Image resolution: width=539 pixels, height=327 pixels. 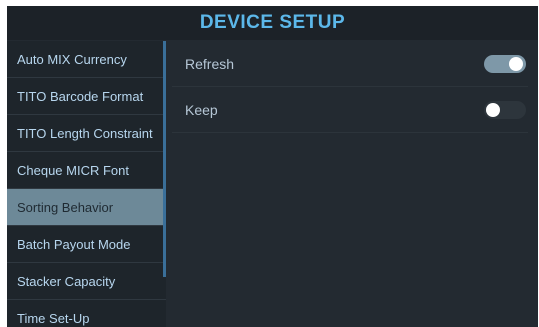 What do you see at coordinates (66, 281) in the screenshot?
I see `sidebar-item-label: Stacker Capacity` at bounding box center [66, 281].